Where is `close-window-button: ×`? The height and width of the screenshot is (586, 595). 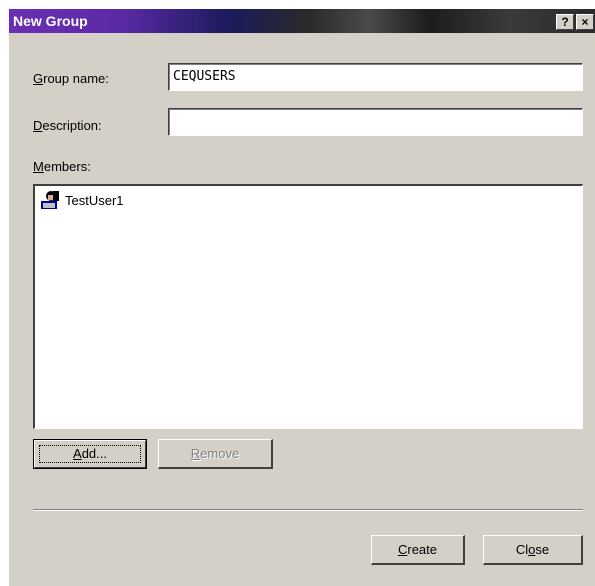
close-window-button: × is located at coordinates (585, 22).